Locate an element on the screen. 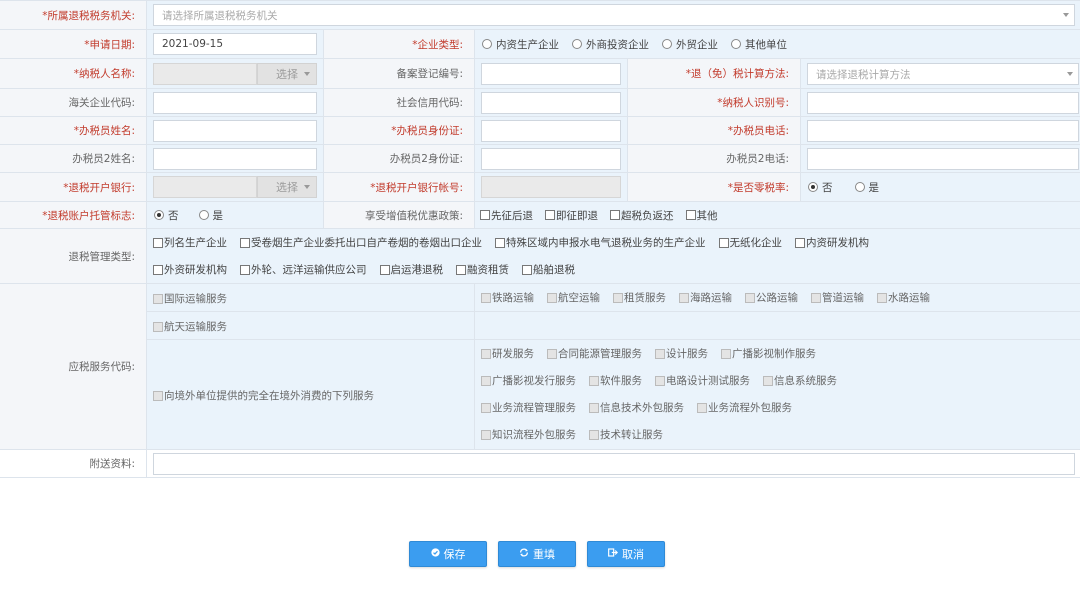 The width and height of the screenshot is (1080, 589). officer-name-input is located at coordinates (235, 131).